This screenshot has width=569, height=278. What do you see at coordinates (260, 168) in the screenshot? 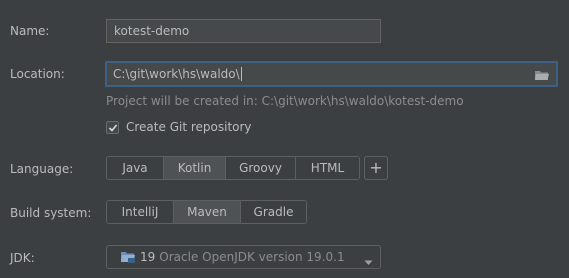
I see `language-option-groovy: Groovy` at bounding box center [260, 168].